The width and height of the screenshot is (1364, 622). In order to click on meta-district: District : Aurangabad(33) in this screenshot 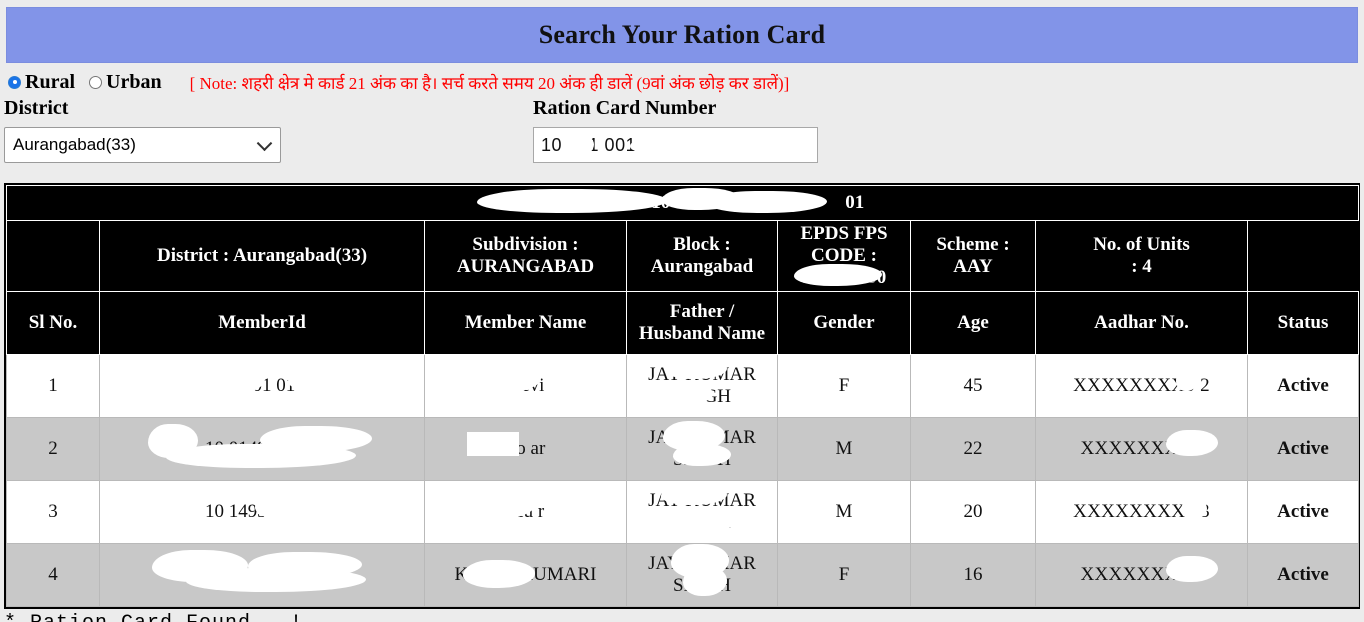, I will do `click(262, 256)`.